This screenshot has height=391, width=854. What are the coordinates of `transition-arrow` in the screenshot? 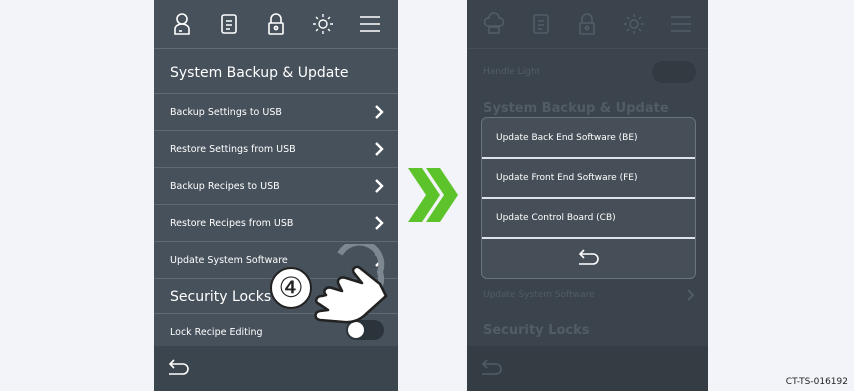 It's located at (432, 197).